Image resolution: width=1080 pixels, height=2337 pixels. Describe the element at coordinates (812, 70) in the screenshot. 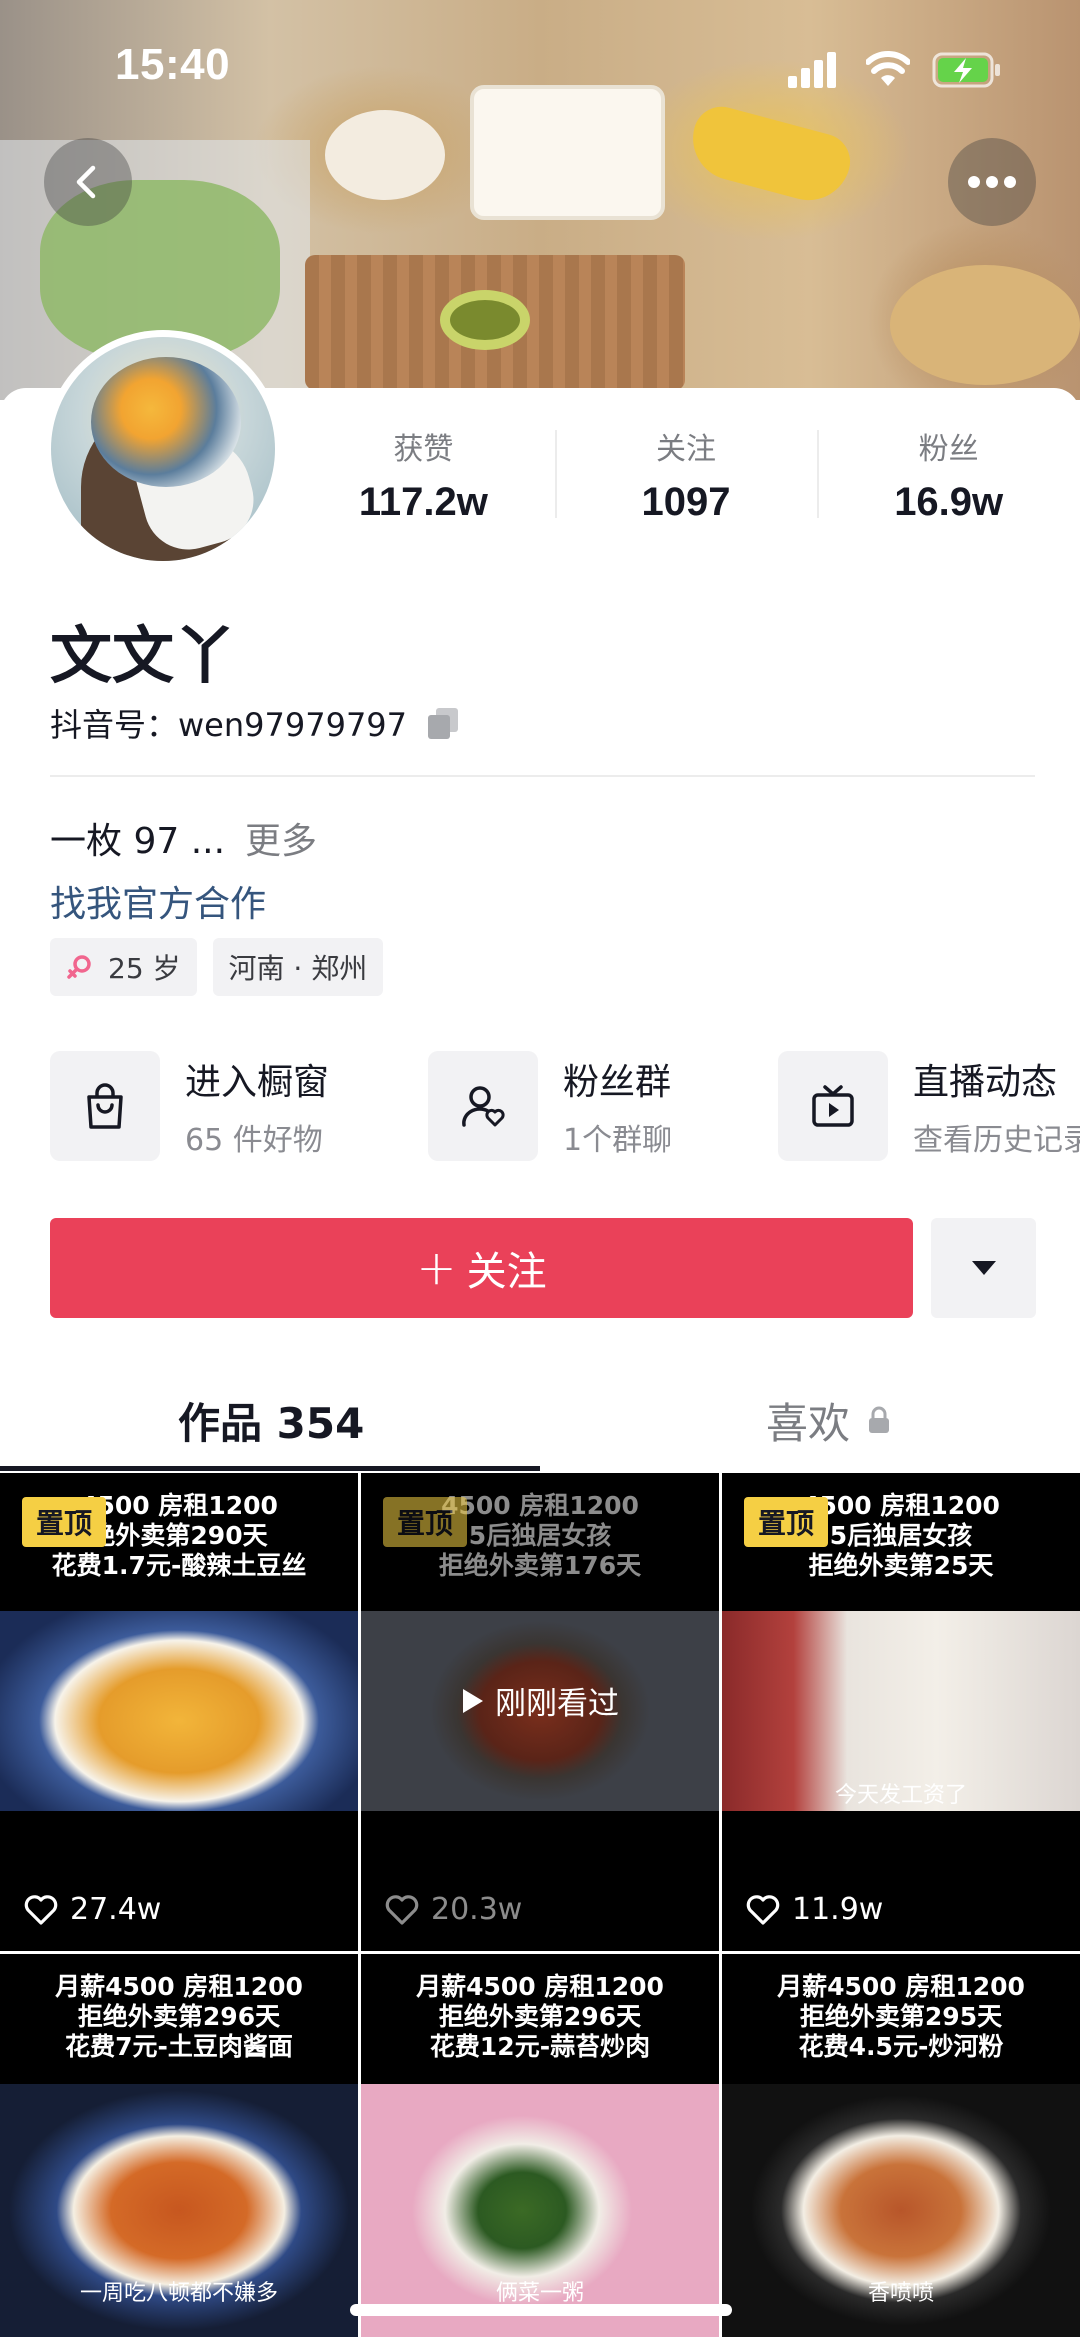

I see `cellular-signal-icon` at that location.